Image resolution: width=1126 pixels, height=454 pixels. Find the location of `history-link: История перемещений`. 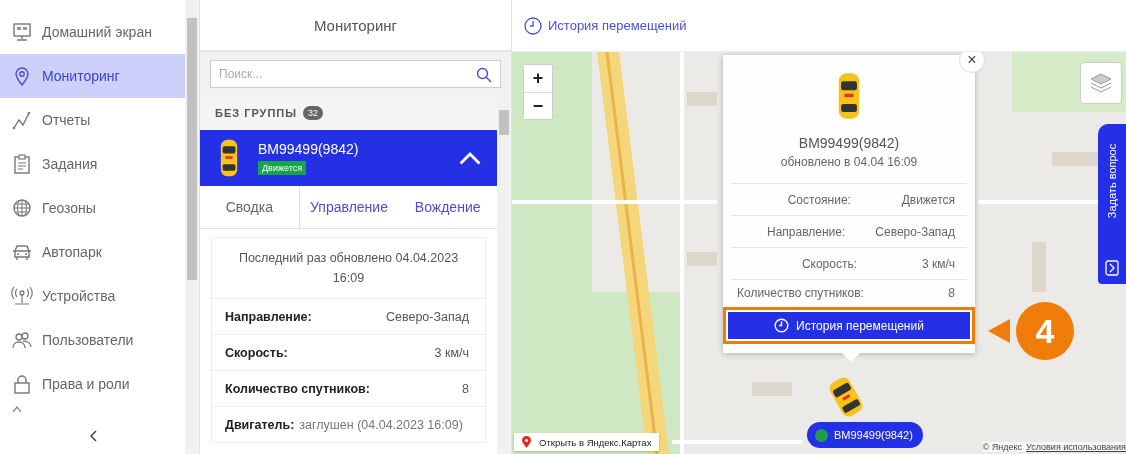

history-link: История перемещений is located at coordinates (605, 25).